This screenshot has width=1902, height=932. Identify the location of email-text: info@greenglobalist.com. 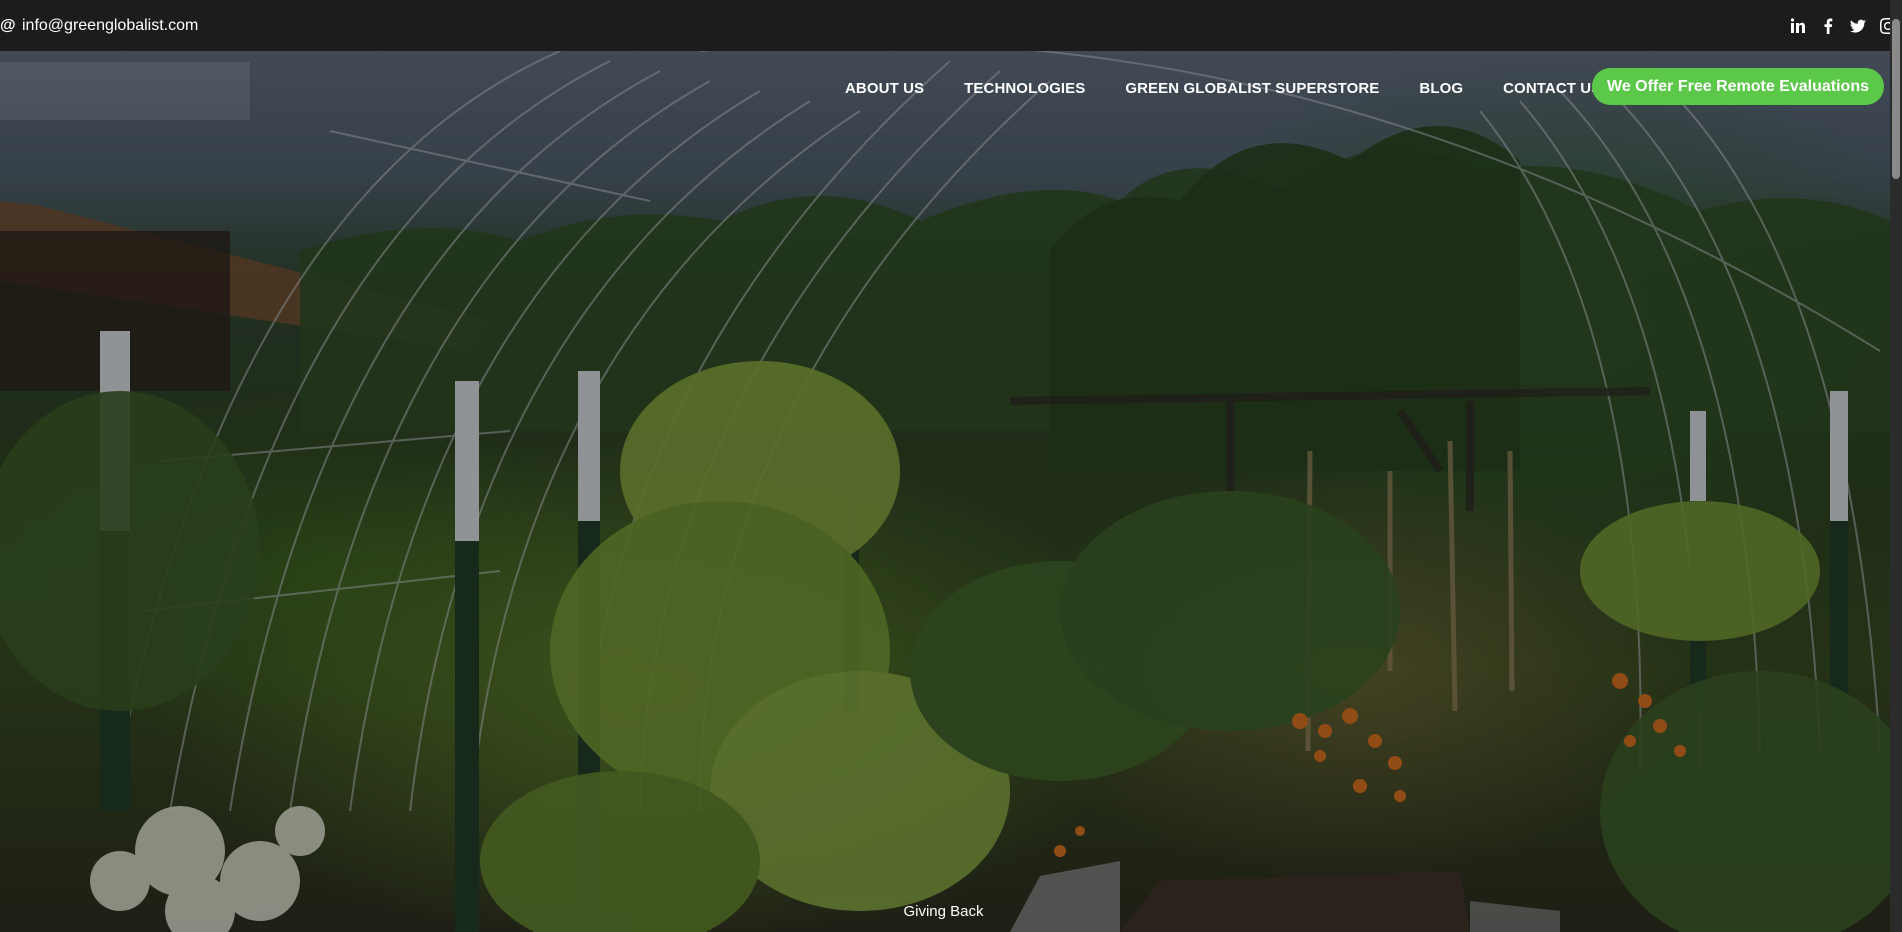
(110, 26).